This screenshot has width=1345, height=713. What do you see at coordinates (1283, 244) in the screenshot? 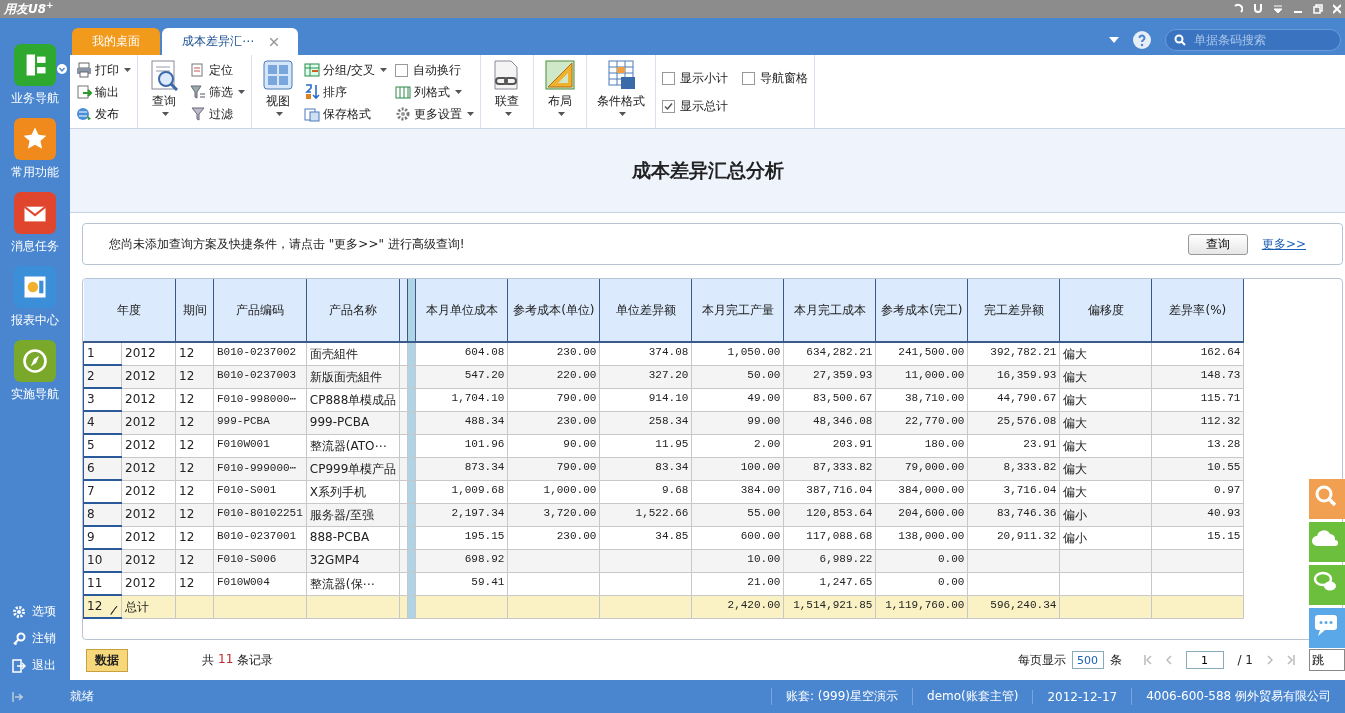
I see `more-link: 更多>>` at bounding box center [1283, 244].